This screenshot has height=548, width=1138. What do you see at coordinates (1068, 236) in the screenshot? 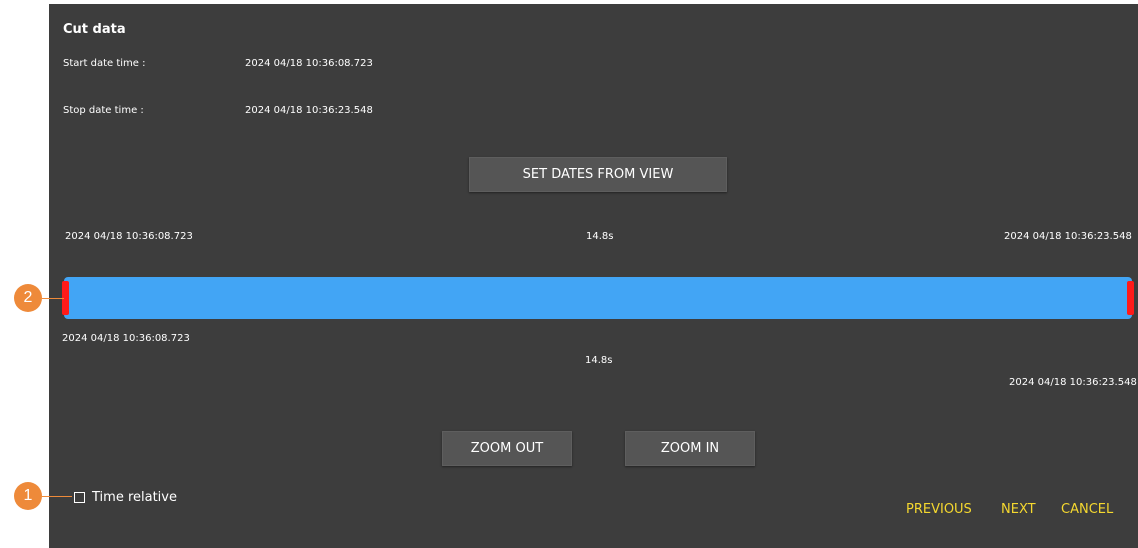
I see `timeline-view-end-time: 2024 04/18 10:36:23.548` at bounding box center [1068, 236].